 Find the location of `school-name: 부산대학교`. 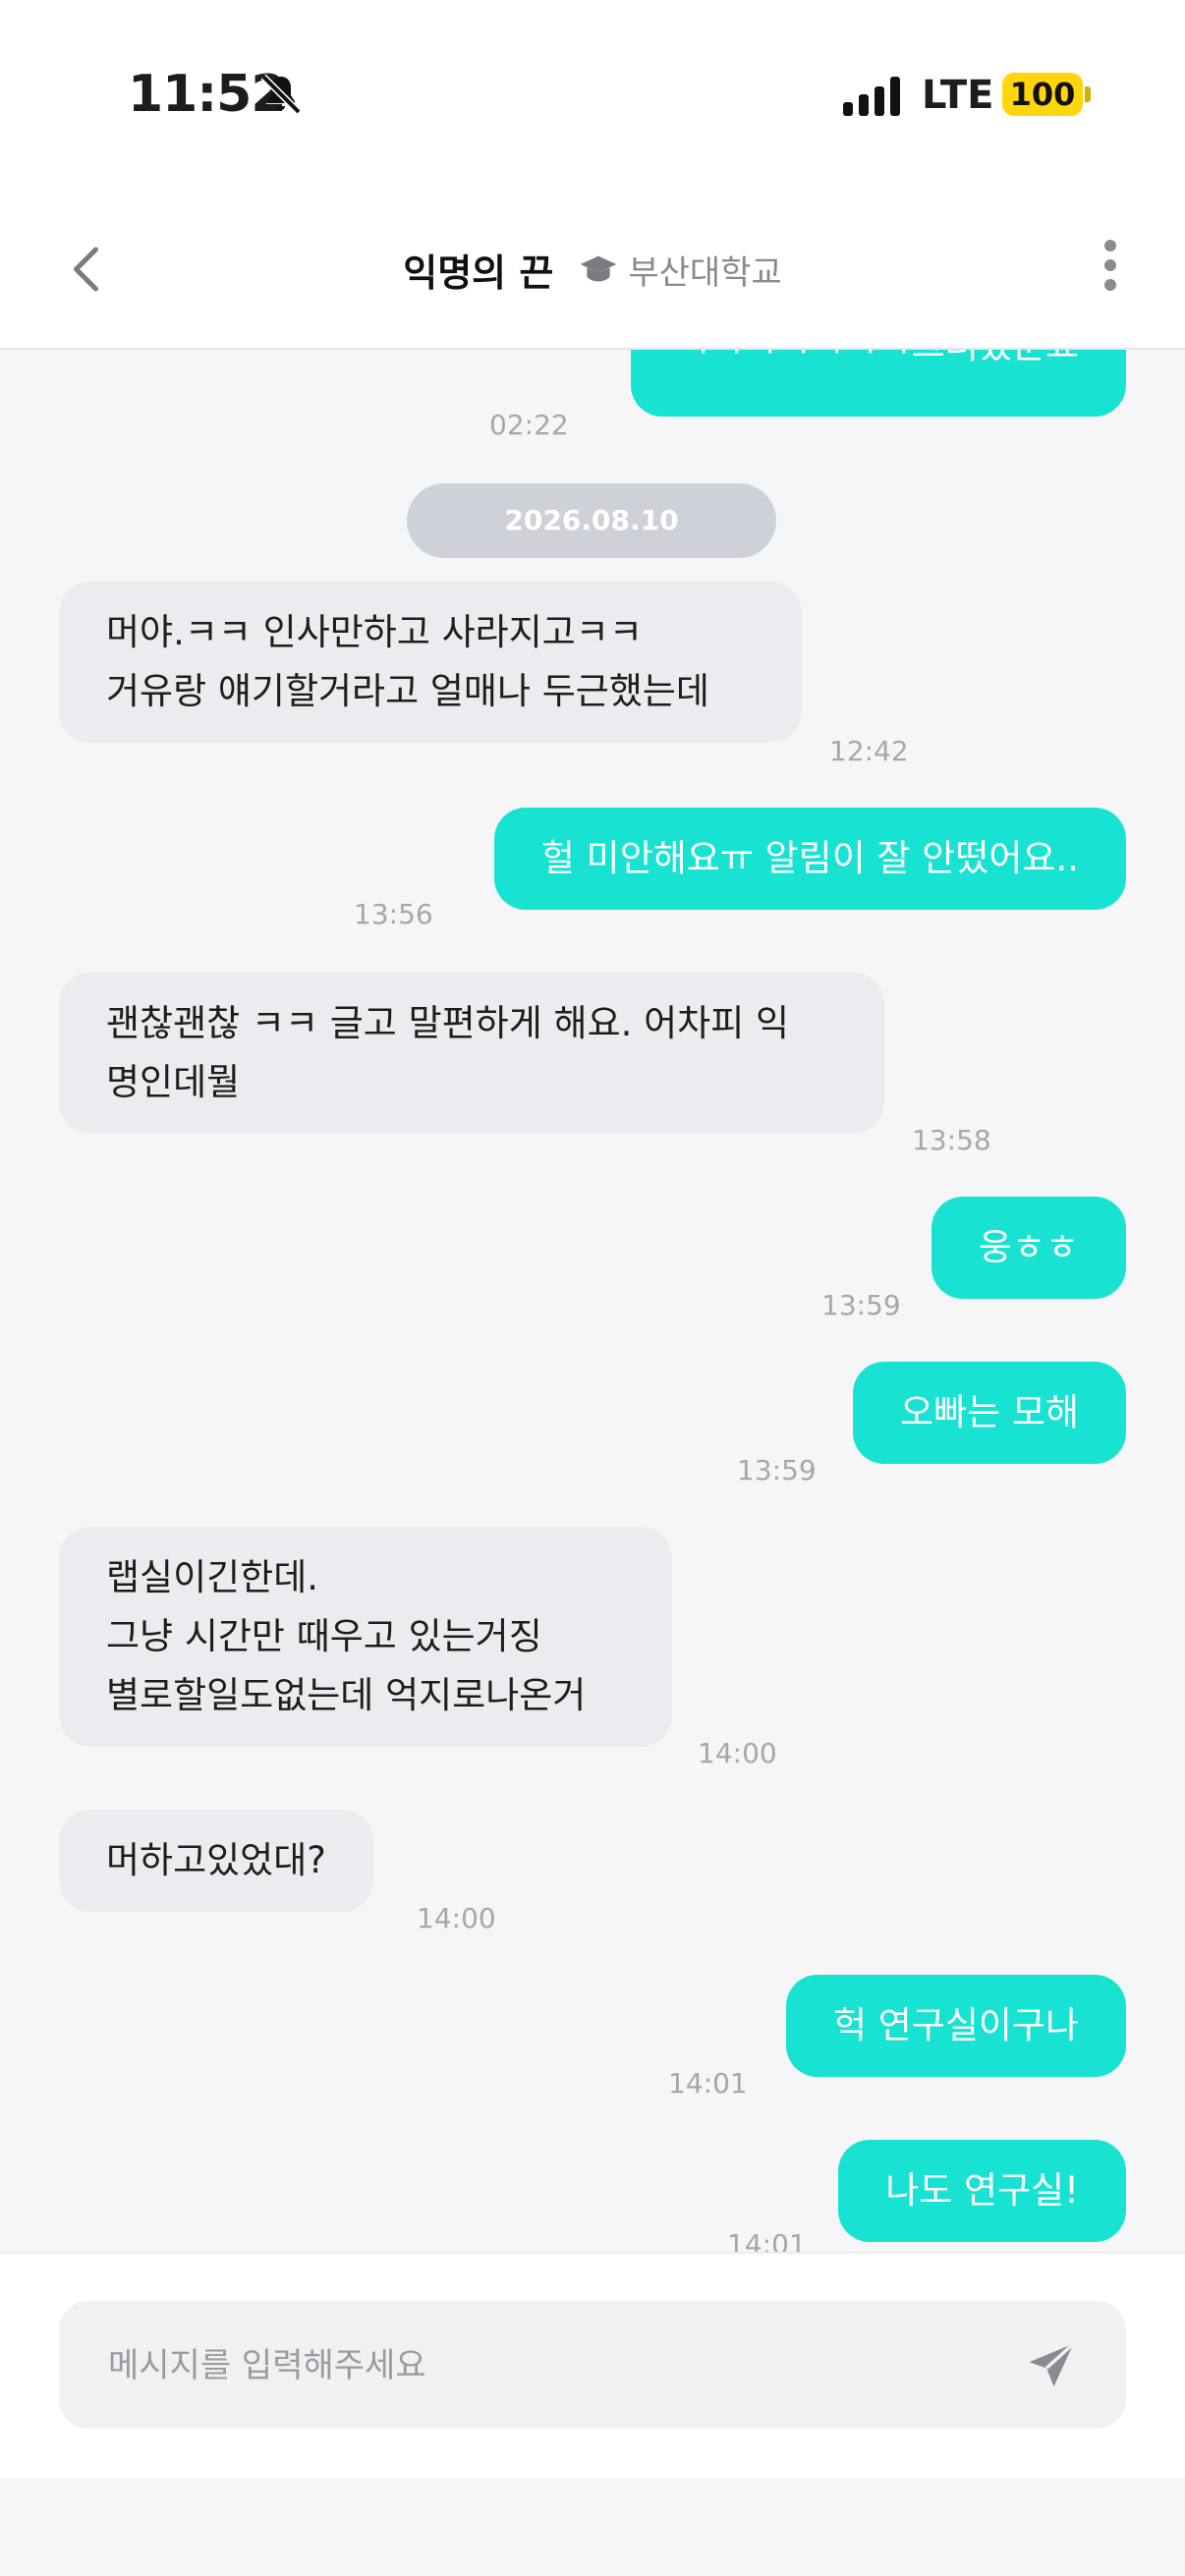

school-name: 부산대학교 is located at coordinates (705, 272).